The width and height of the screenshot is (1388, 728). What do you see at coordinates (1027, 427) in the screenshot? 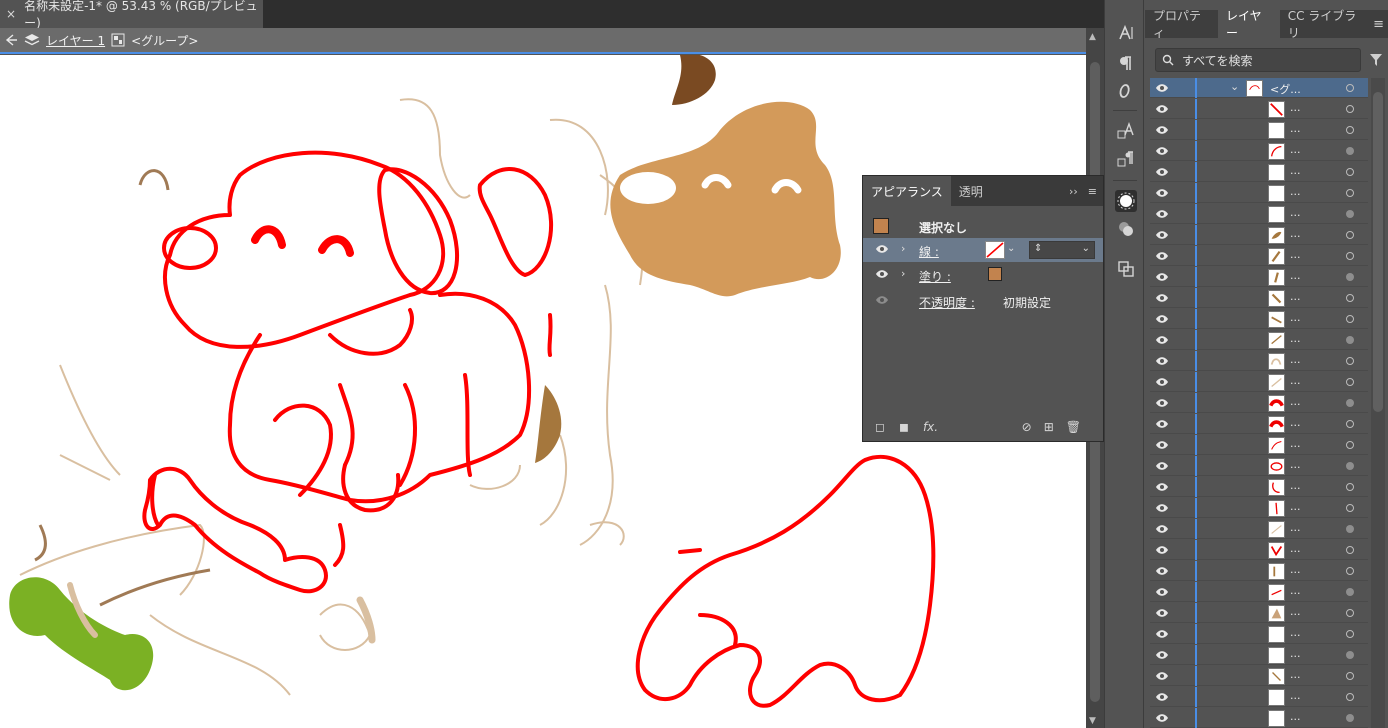
I see `clear-appearance-icon: ⊘` at bounding box center [1027, 427].